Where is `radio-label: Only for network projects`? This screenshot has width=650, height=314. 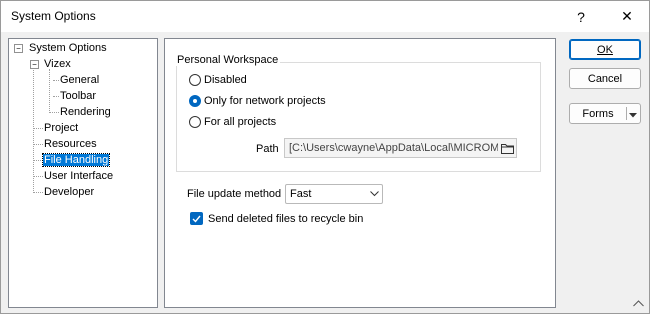
radio-label: Only for network projects is located at coordinates (265, 101).